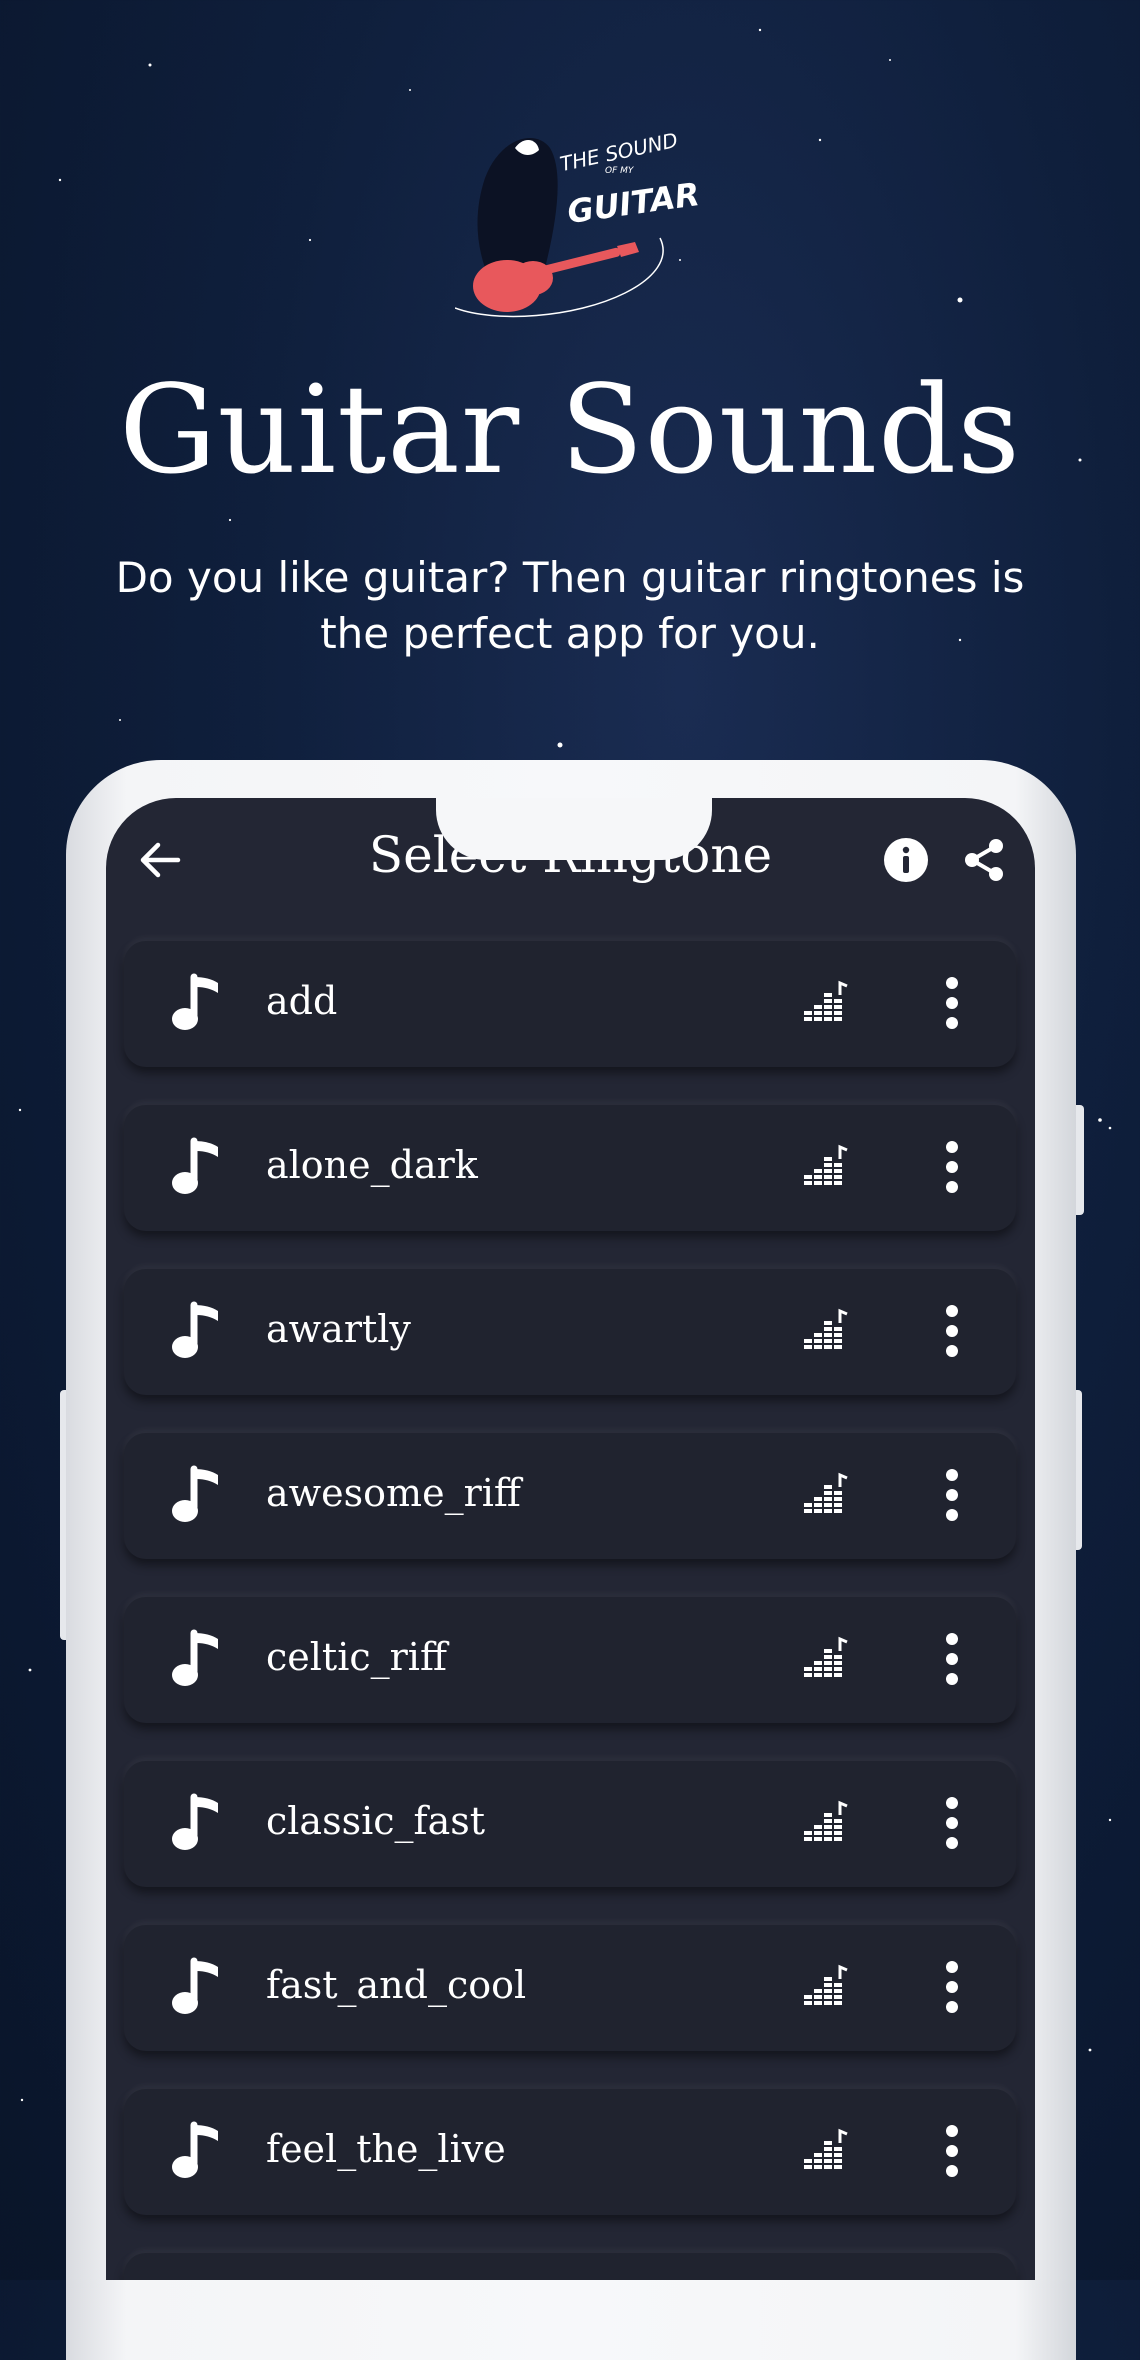 Image resolution: width=1140 pixels, height=2360 pixels. Describe the element at coordinates (570, 1988) in the screenshot. I see `ringtone-row: fast_and_cool` at that location.